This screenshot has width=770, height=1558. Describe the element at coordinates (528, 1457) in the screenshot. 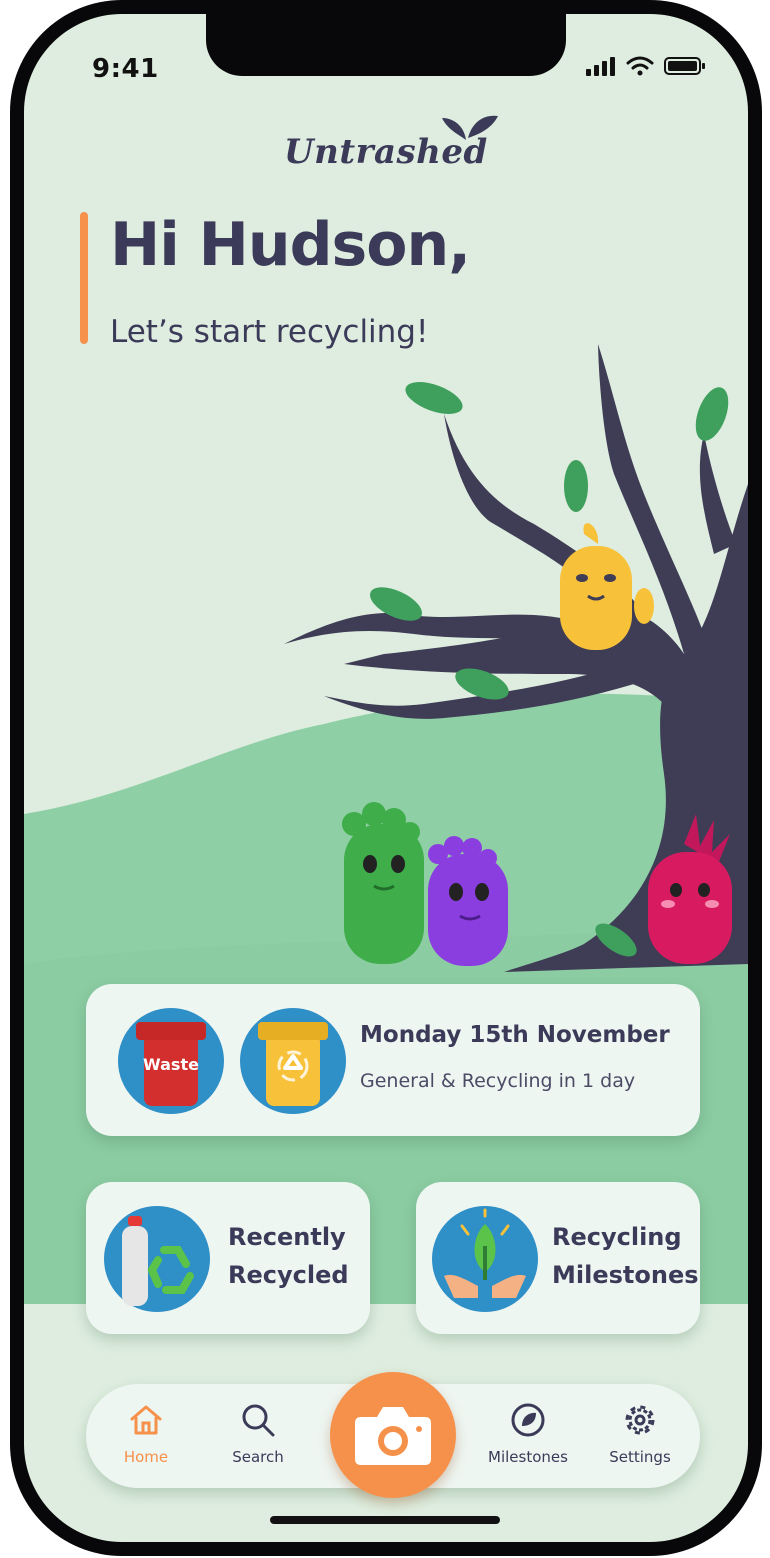

I see `nav-milestones-label: Milestones` at that location.